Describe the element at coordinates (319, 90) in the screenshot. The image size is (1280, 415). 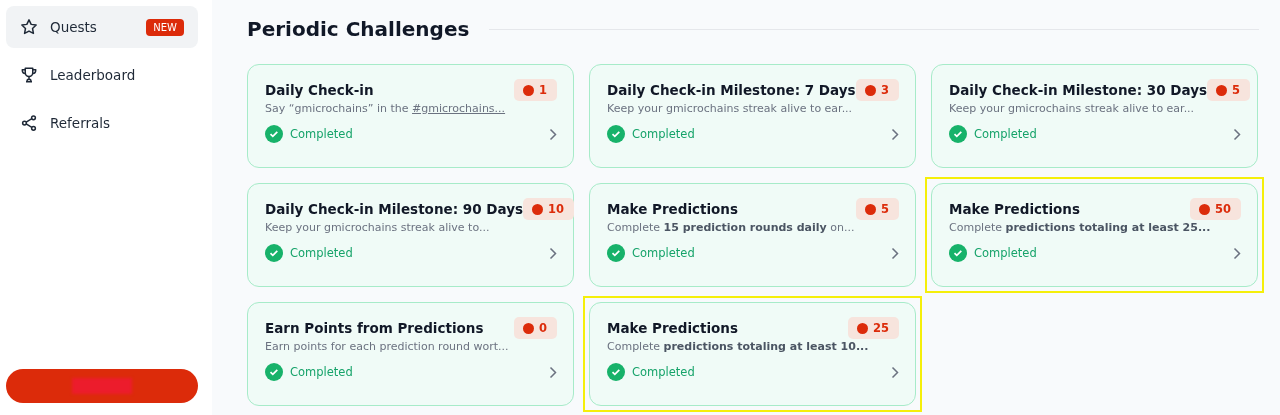
I see `challenge-title: Daily Check-in` at that location.